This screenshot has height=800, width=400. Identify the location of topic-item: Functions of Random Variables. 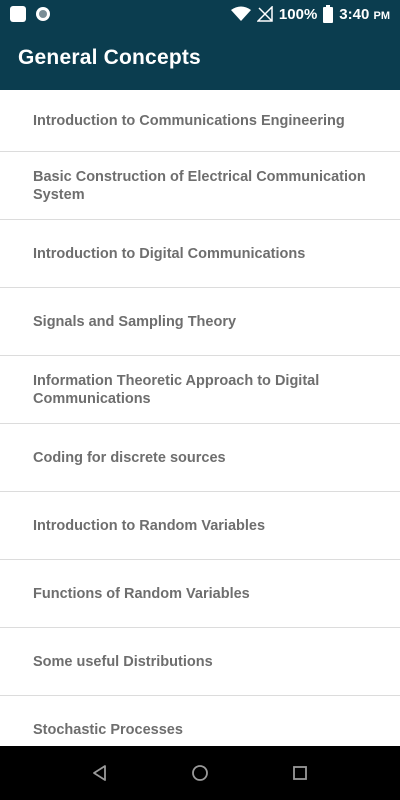
(200, 594).